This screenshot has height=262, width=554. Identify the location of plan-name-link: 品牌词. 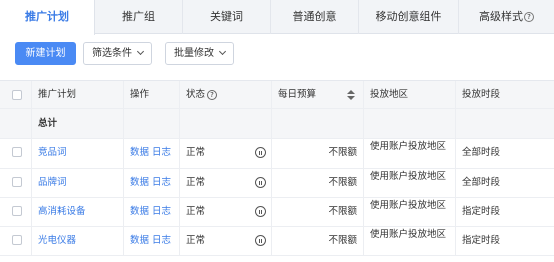
(78, 183).